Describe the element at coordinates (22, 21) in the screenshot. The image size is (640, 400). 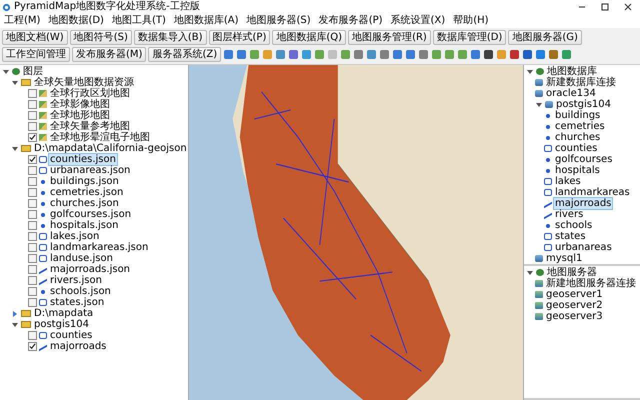
I see `menu-item: 工程(M)` at that location.